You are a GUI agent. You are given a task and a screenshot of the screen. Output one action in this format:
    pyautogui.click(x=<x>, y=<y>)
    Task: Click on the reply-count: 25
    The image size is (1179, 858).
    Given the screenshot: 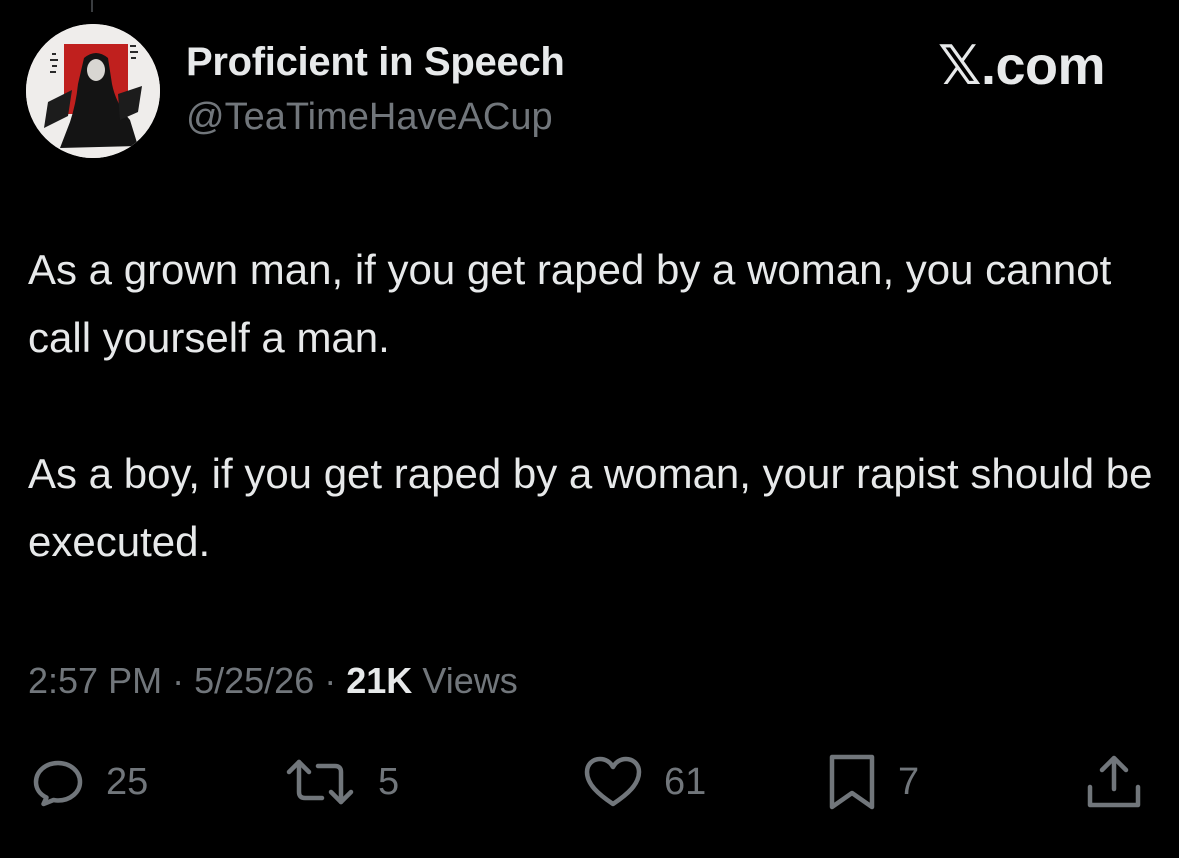 What is the action you would take?
    pyautogui.click(x=127, y=781)
    